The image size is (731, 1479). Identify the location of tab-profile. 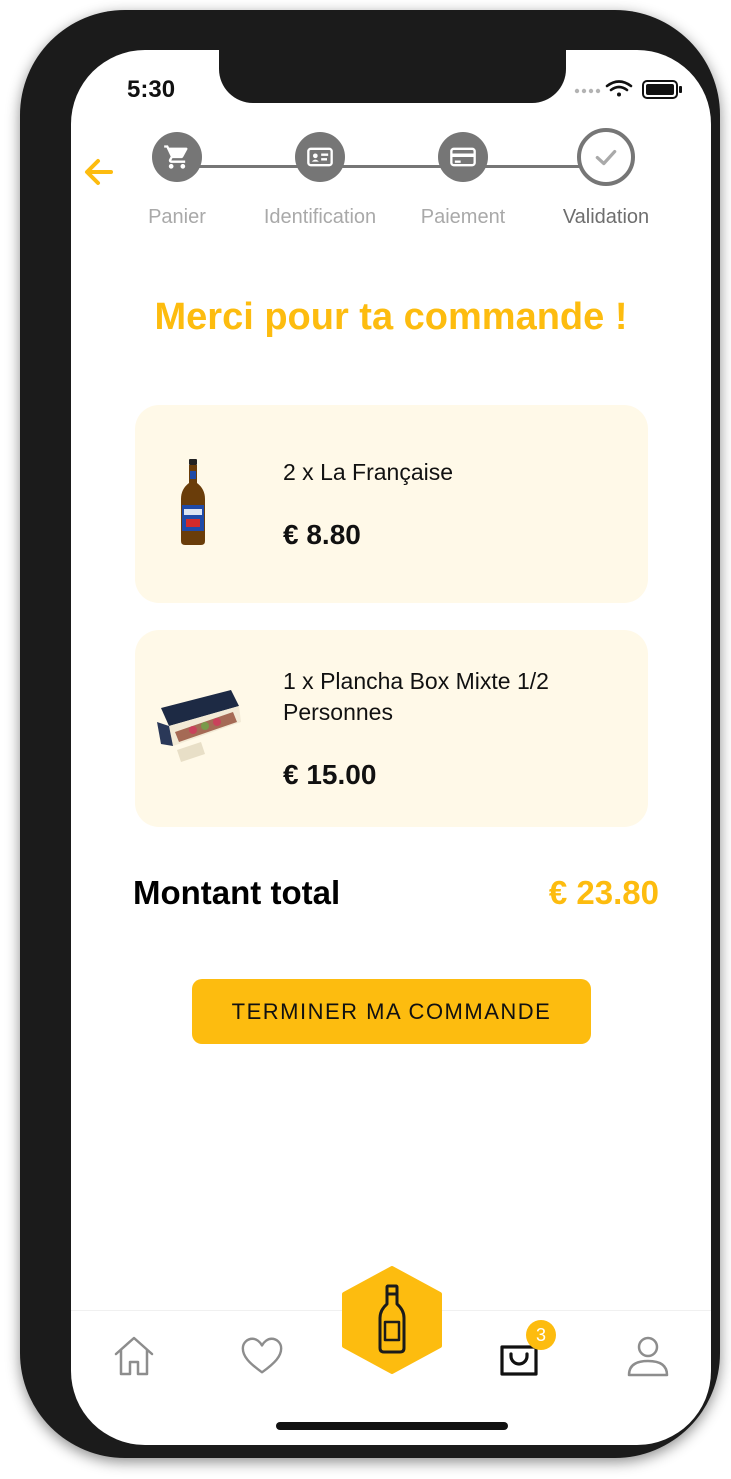
(648, 1356).